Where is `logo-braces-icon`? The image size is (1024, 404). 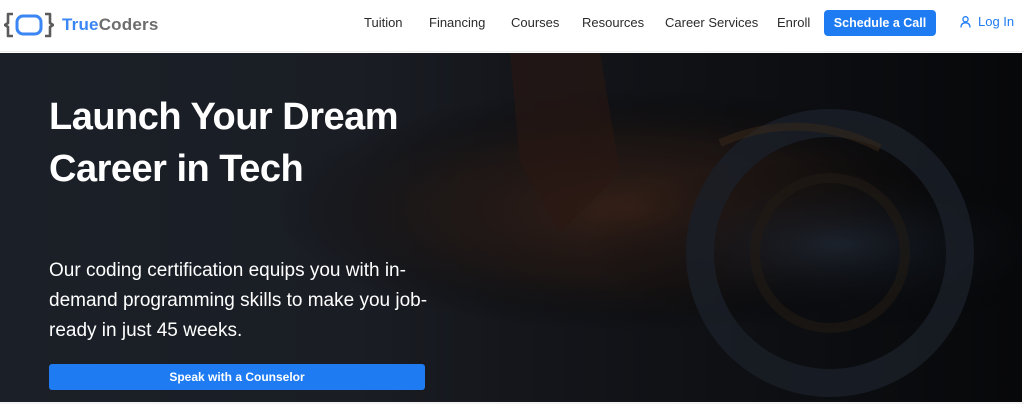 logo-braces-icon is located at coordinates (29, 25).